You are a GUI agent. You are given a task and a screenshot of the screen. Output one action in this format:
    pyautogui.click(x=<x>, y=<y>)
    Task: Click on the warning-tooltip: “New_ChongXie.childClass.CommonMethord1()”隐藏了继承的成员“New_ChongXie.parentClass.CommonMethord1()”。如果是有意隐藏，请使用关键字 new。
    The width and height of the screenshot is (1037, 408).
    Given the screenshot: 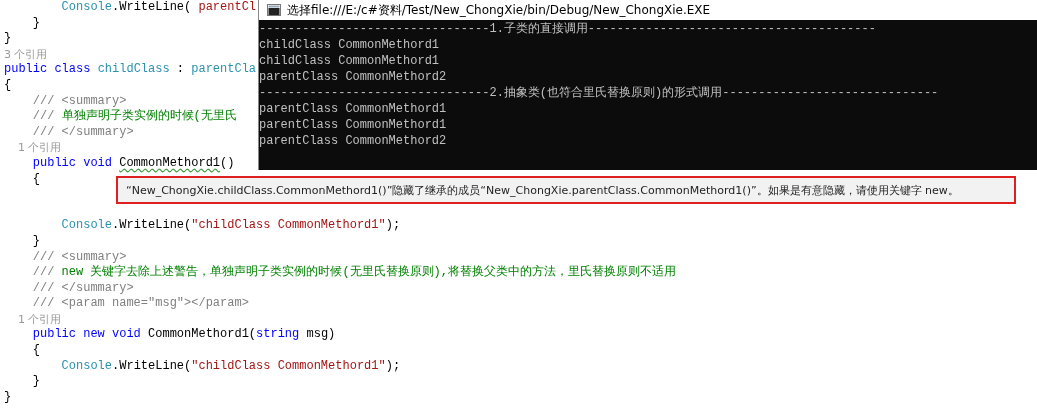 What is the action you would take?
    pyautogui.click(x=566, y=190)
    